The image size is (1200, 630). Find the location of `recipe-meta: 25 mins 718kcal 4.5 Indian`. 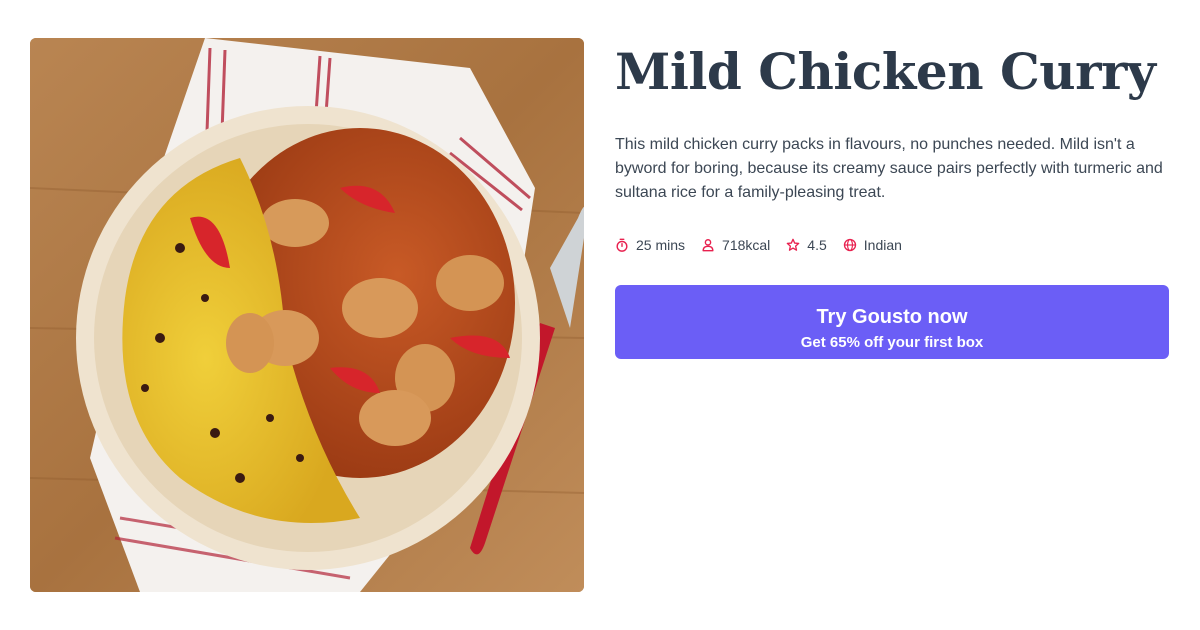

recipe-meta: 25 mins 718kcal 4.5 Indian is located at coordinates (892, 245).